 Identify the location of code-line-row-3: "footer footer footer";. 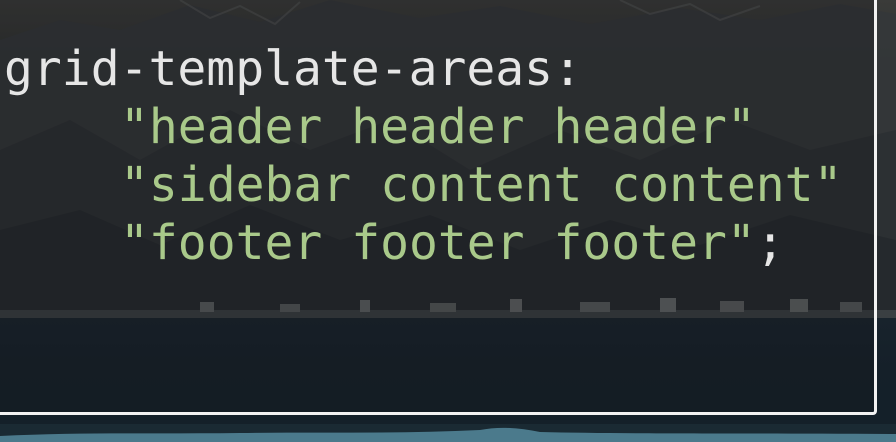
(423, 243).